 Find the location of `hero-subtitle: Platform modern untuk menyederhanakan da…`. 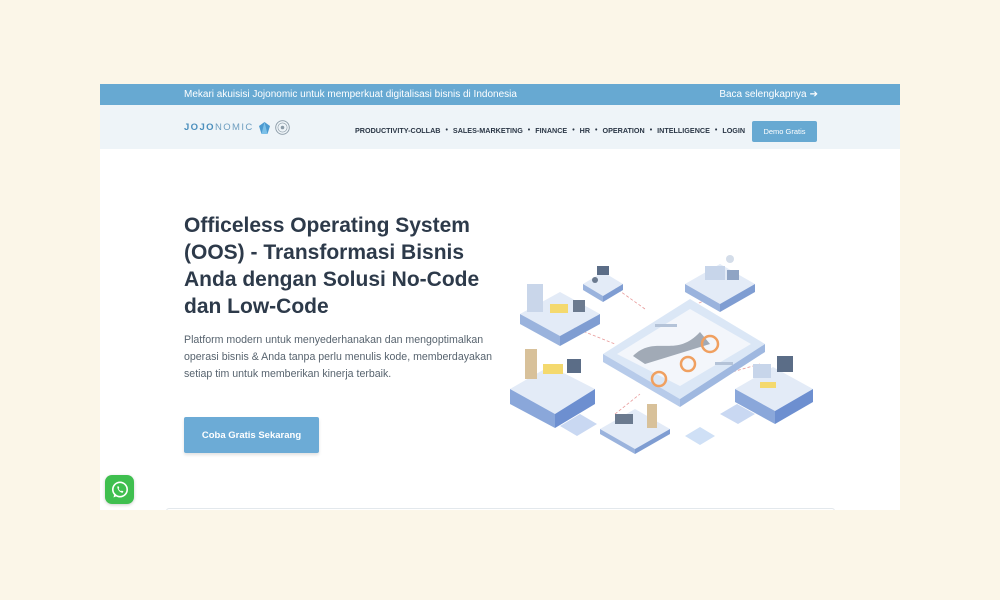

hero-subtitle: Platform modern untuk menyederhanakan da… is located at coordinates (338, 357).